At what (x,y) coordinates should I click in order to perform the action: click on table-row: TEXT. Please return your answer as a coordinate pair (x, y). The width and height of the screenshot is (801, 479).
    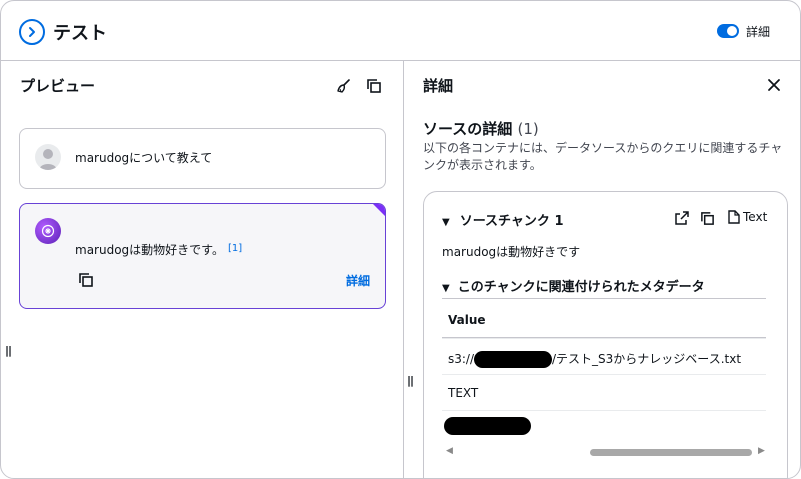
    Looking at the image, I should click on (604, 392).